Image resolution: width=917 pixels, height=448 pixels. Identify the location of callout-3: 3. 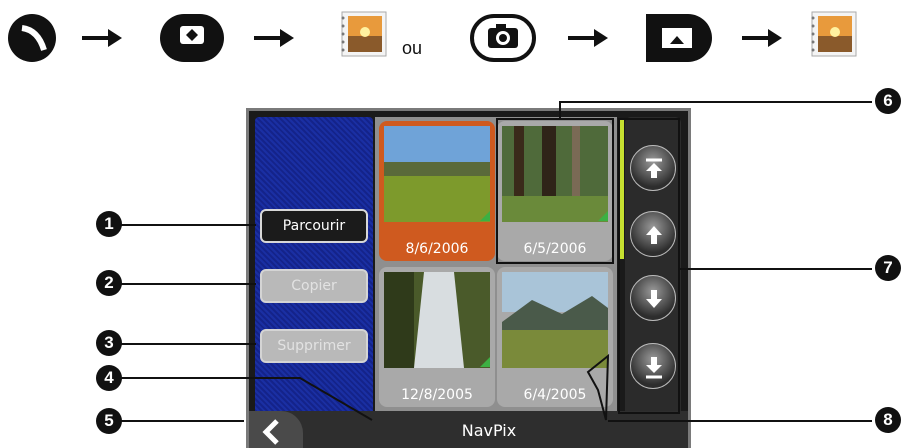
(109, 343).